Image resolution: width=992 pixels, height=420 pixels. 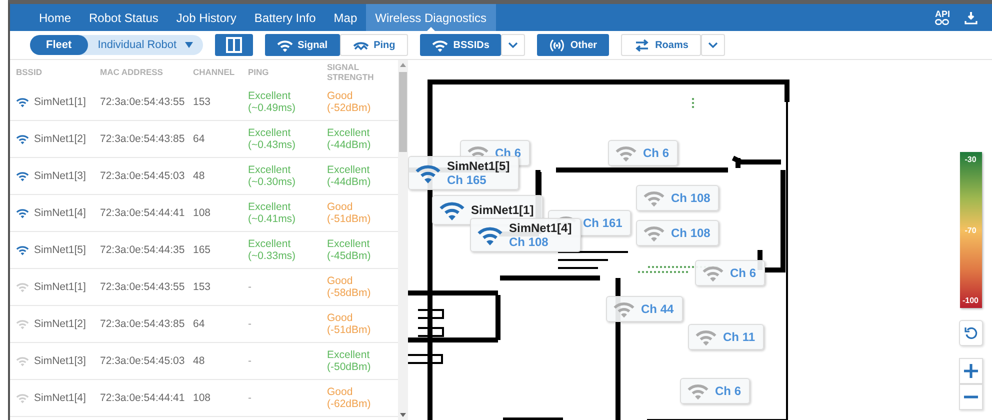 What do you see at coordinates (272, 213) in the screenshot?
I see `table-cell-text: Excellent (~0.41ms)` at bounding box center [272, 213].